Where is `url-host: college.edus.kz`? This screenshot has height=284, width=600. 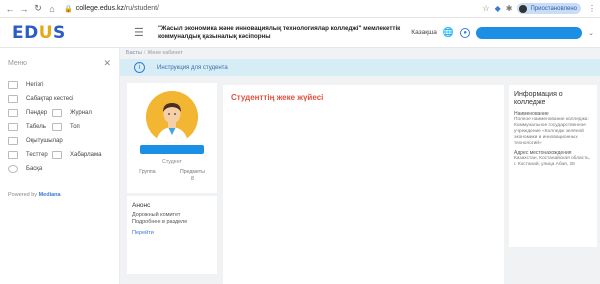
url-host: college.edus.kz is located at coordinates (99, 8).